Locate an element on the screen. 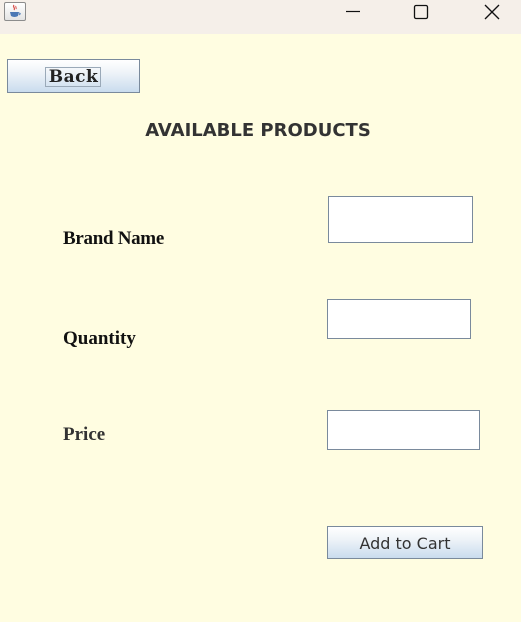  price-field is located at coordinates (403, 430).